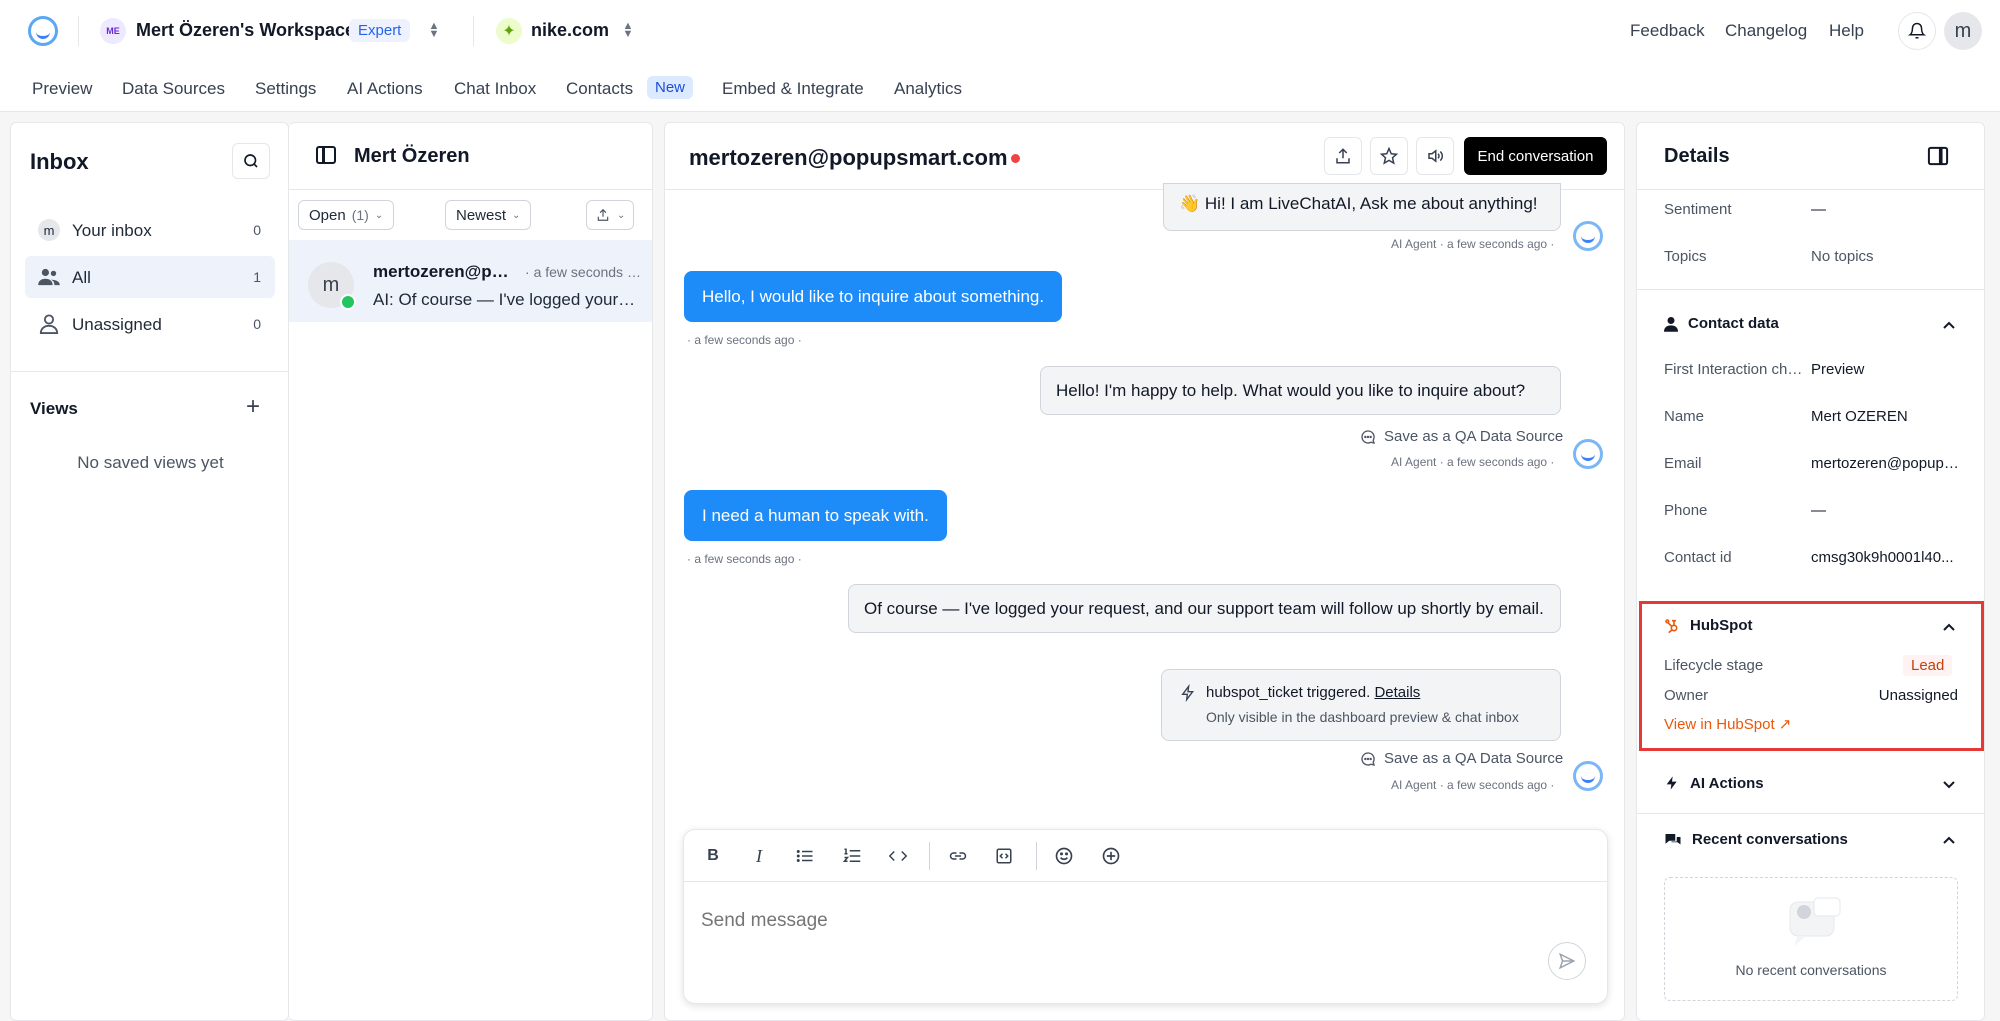 The image size is (2000, 1021). I want to click on add-icon, so click(1111, 856).